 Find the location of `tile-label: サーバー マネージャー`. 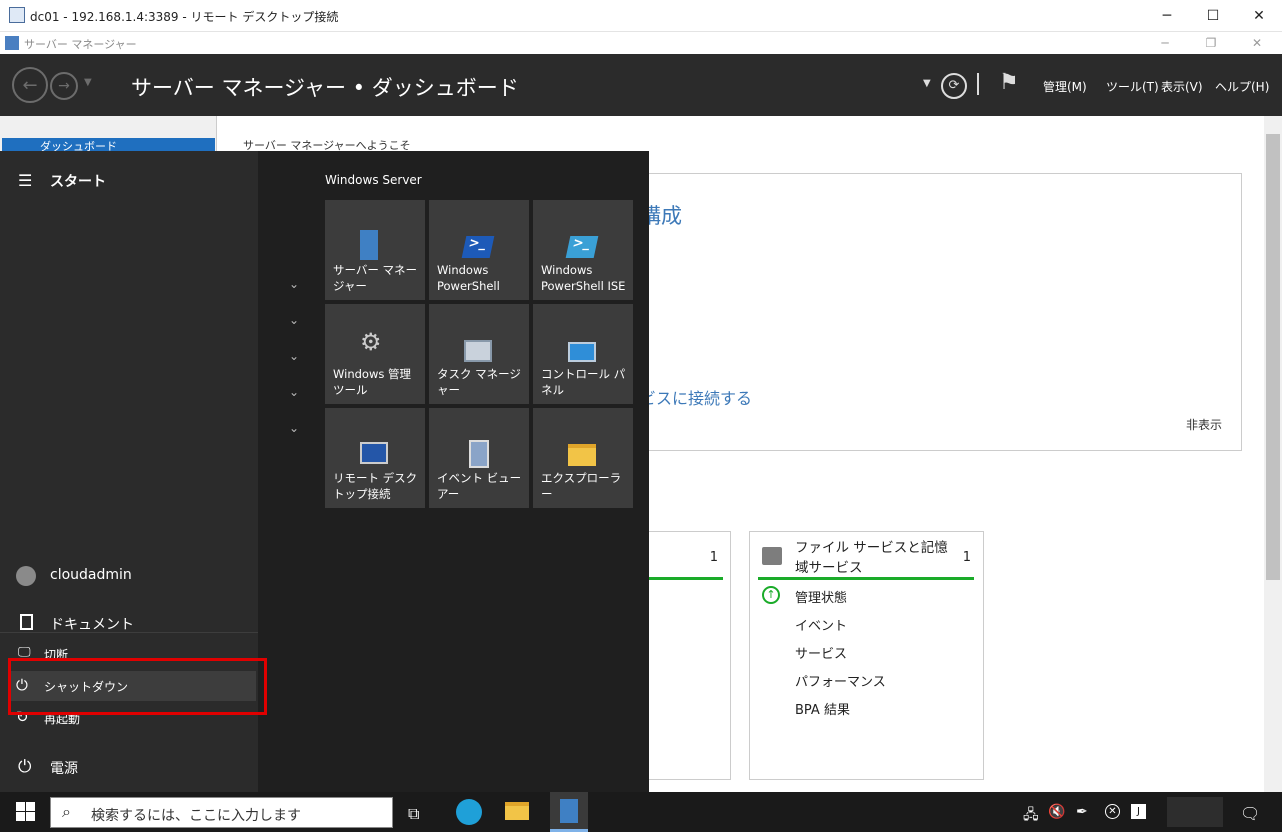

tile-label: サーバー マネージャー is located at coordinates (375, 278).